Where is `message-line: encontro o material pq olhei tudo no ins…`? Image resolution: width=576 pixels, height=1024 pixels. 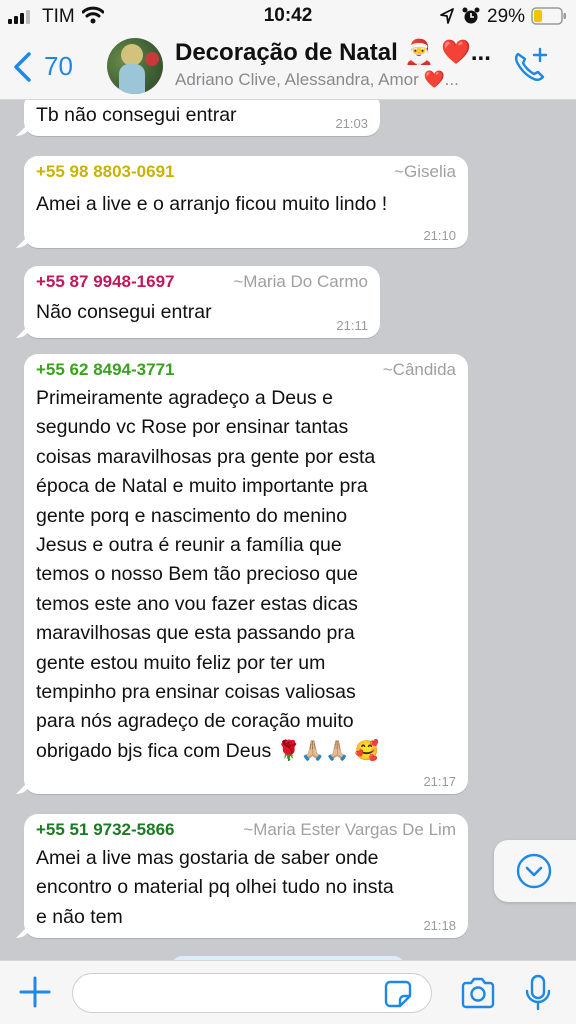
message-line: encontro o material pq olhei tudo no ins… is located at coordinates (215, 887).